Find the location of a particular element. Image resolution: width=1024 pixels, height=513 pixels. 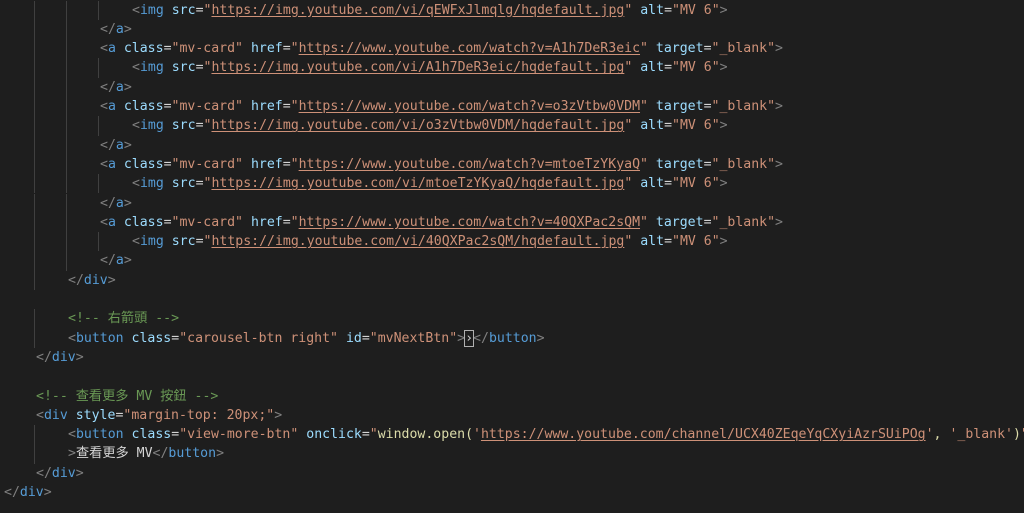

code-token-attr: target is located at coordinates (679, 106).